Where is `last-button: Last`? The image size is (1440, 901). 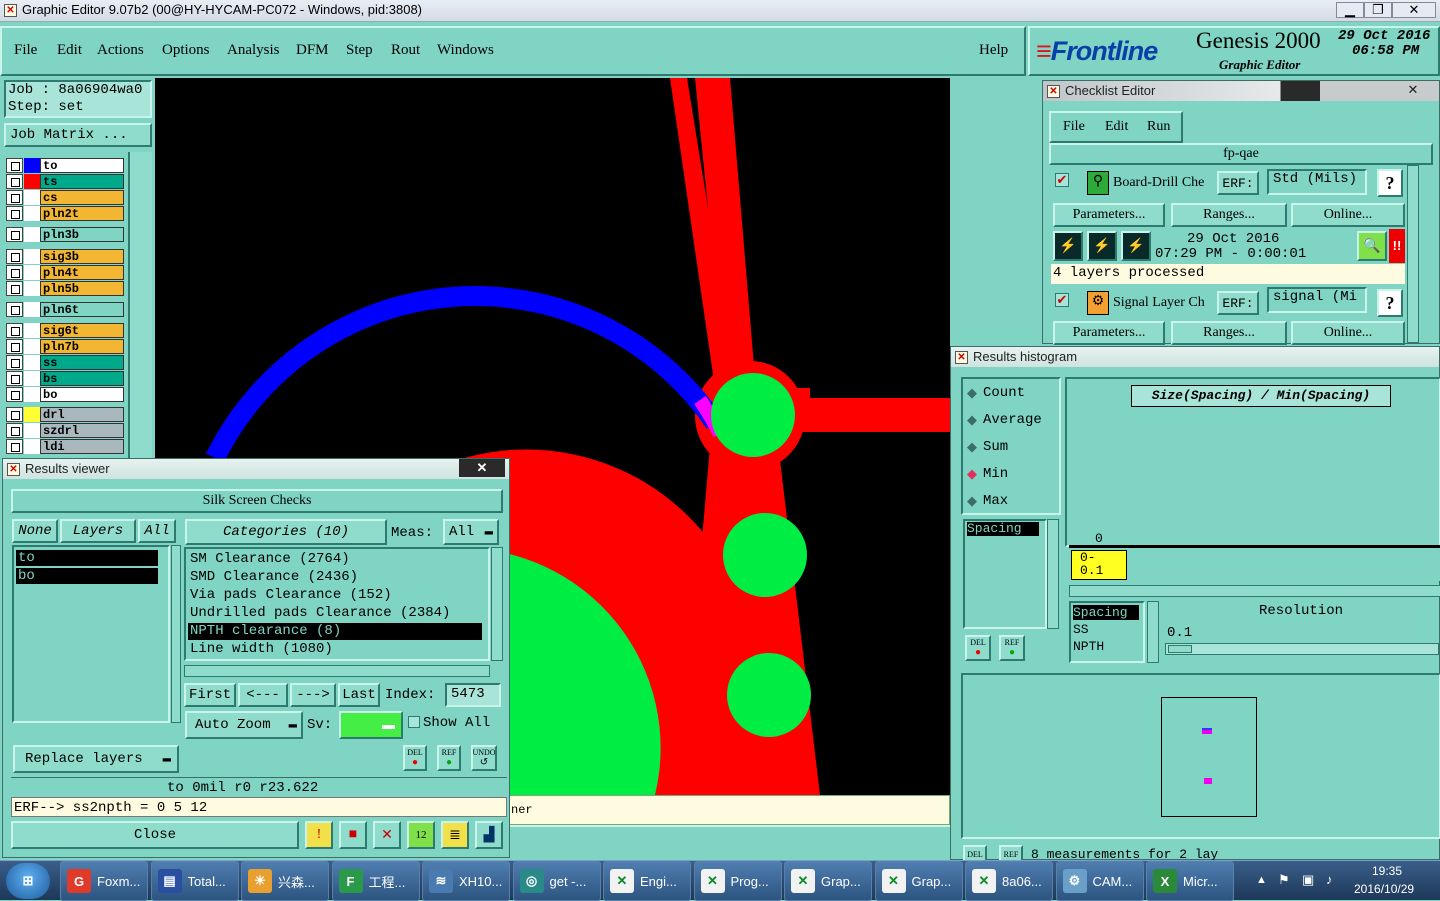 last-button: Last is located at coordinates (359, 695).